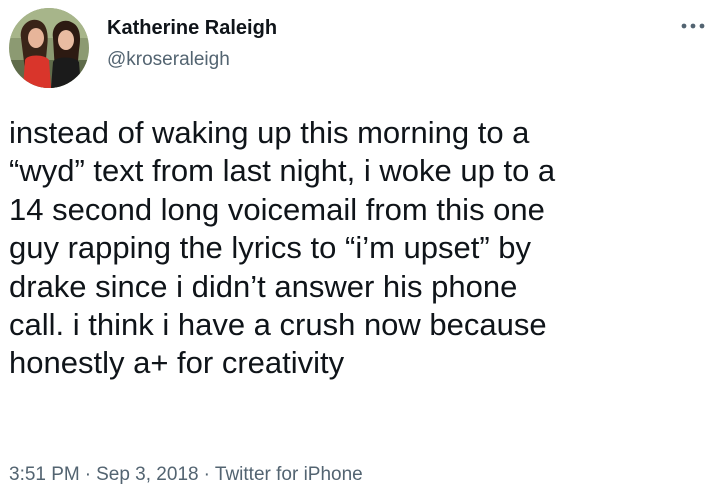 The height and width of the screenshot is (501, 721). What do you see at coordinates (192, 28) in the screenshot?
I see `author-display-name: Katherine Raleigh` at bounding box center [192, 28].